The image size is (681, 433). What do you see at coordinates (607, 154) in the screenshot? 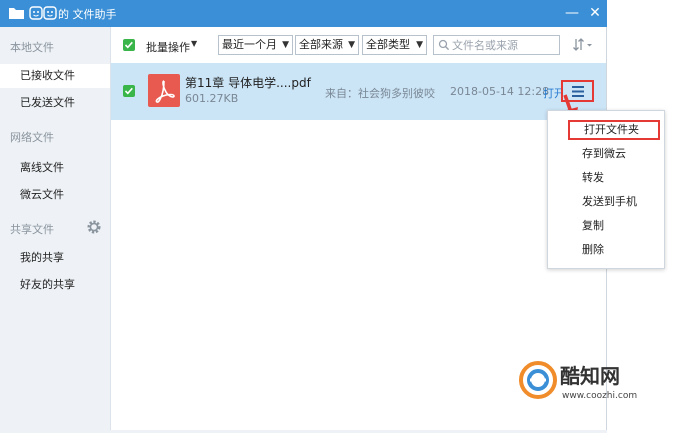
I see `menu-item-save-weiyun: 存到微云` at bounding box center [607, 154].